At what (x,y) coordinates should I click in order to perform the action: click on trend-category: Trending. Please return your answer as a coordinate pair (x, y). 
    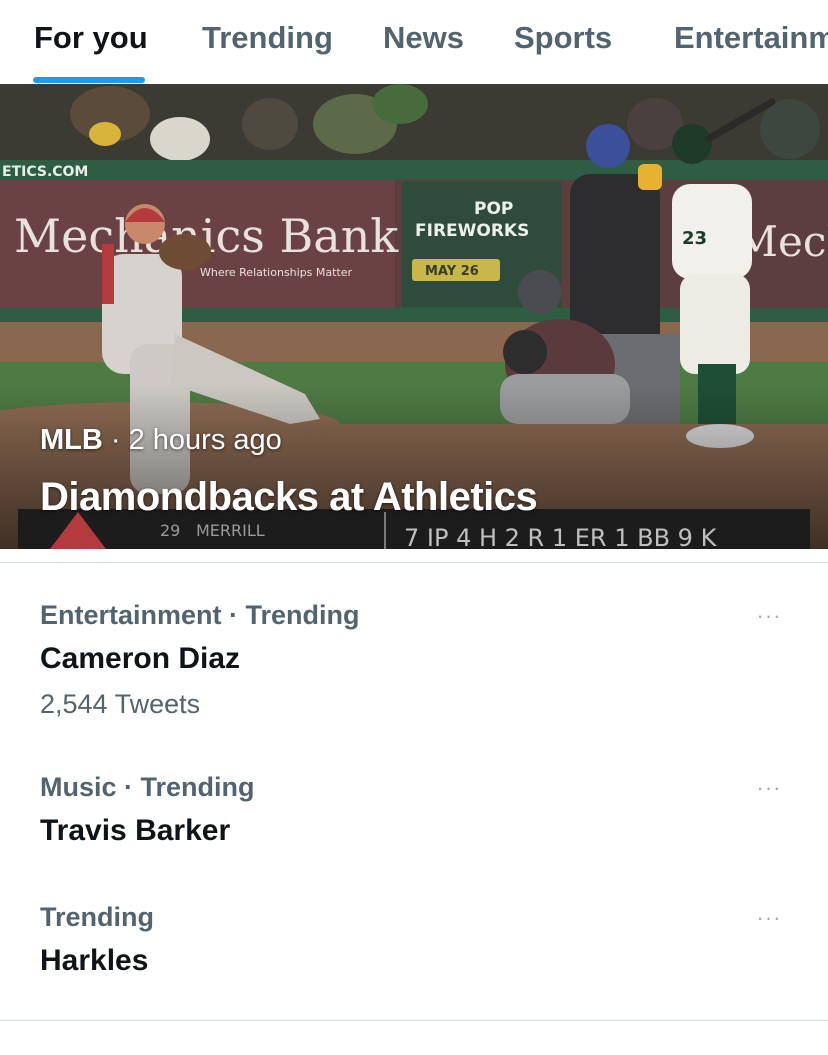
    Looking at the image, I should click on (97, 917).